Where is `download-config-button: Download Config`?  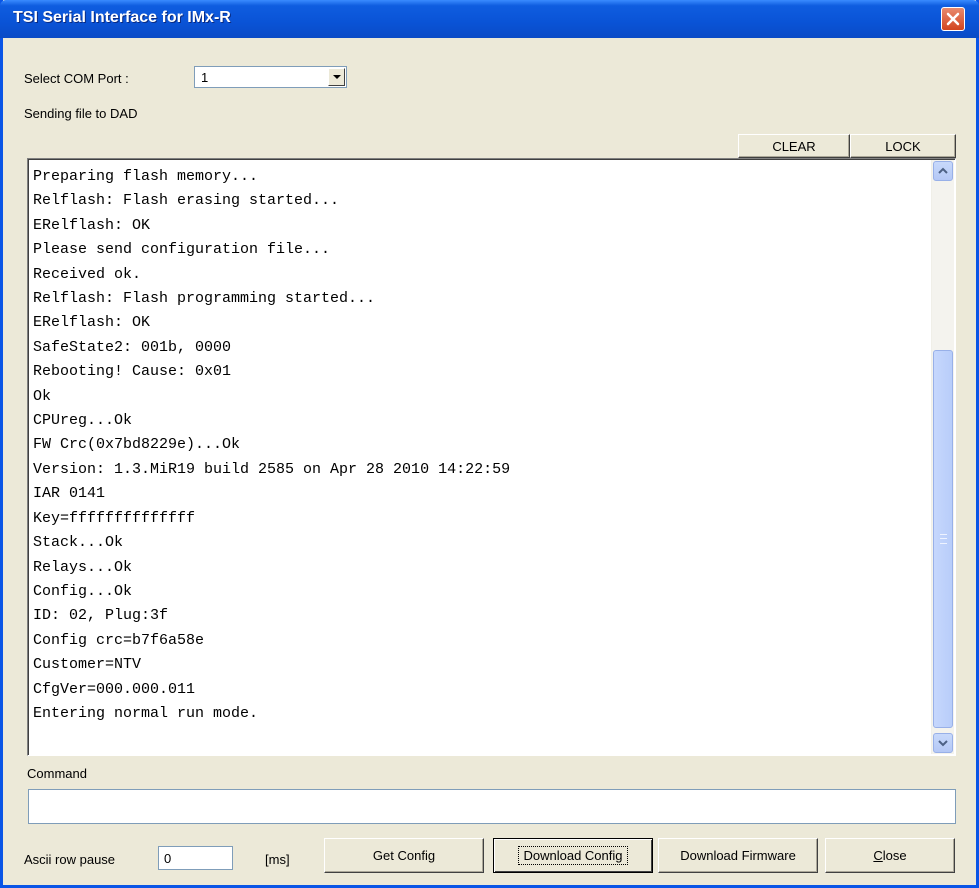
download-config-button: Download Config is located at coordinates (573, 855).